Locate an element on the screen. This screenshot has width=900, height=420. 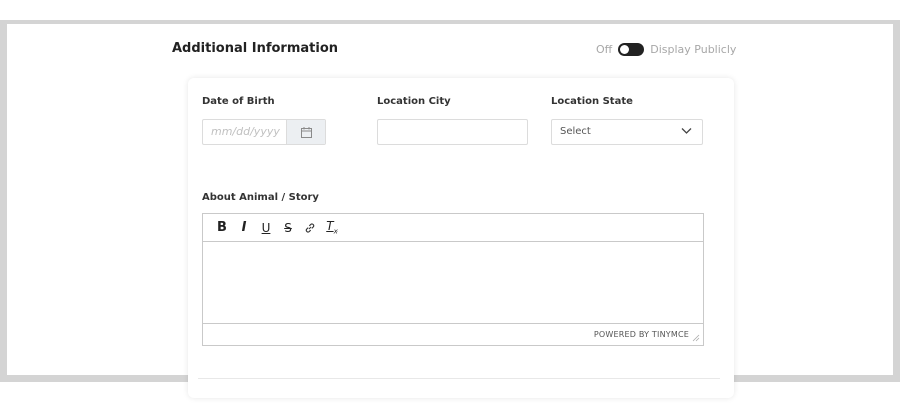
link-button is located at coordinates (310, 228).